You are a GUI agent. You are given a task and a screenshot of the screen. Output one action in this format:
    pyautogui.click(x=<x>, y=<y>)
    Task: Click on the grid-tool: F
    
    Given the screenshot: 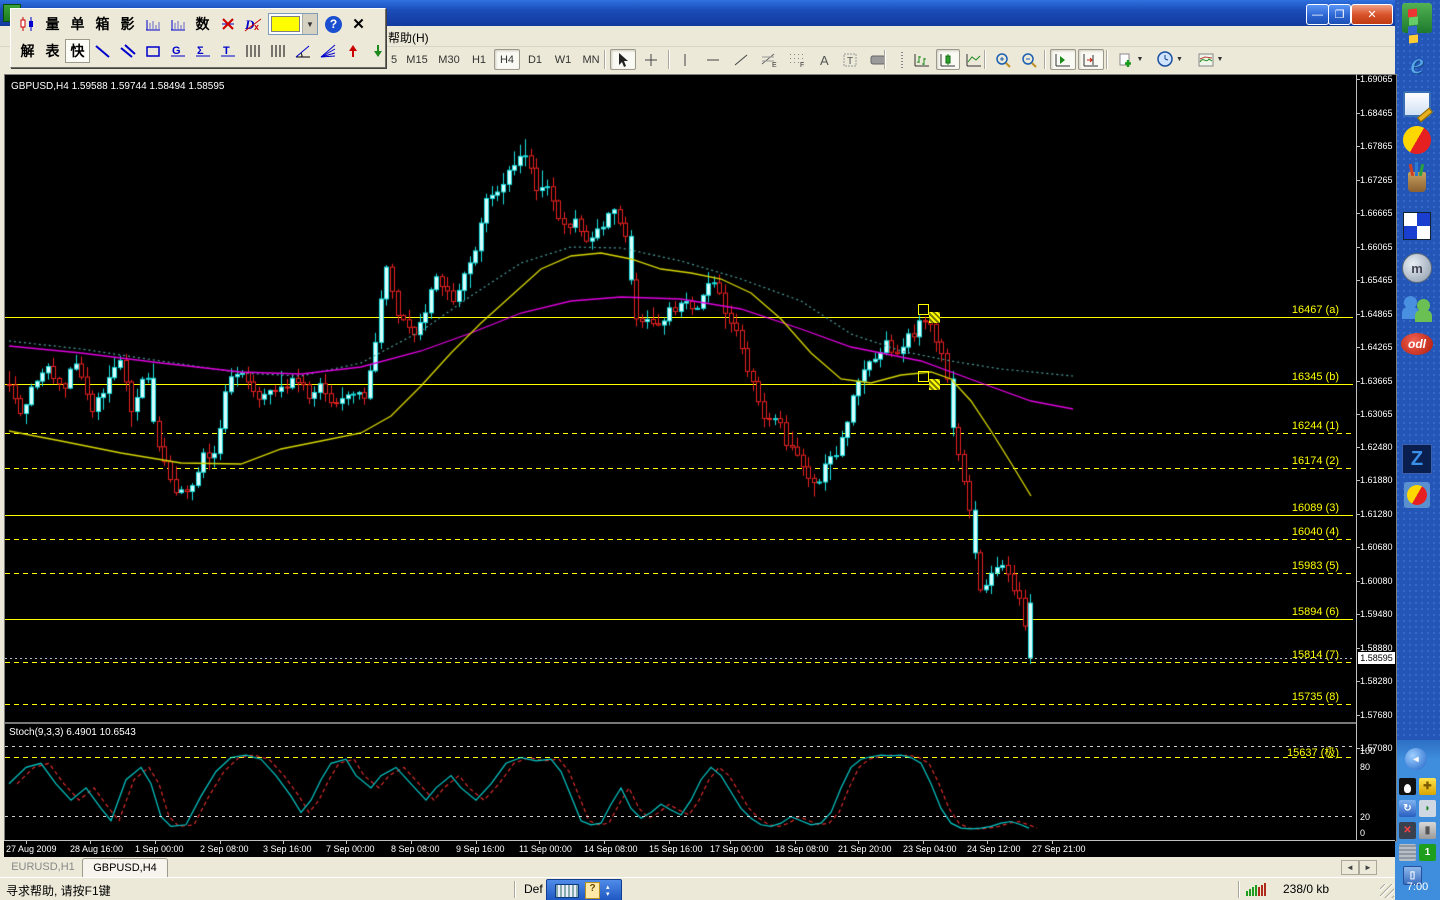 What is the action you would take?
    pyautogui.click(x=797, y=59)
    